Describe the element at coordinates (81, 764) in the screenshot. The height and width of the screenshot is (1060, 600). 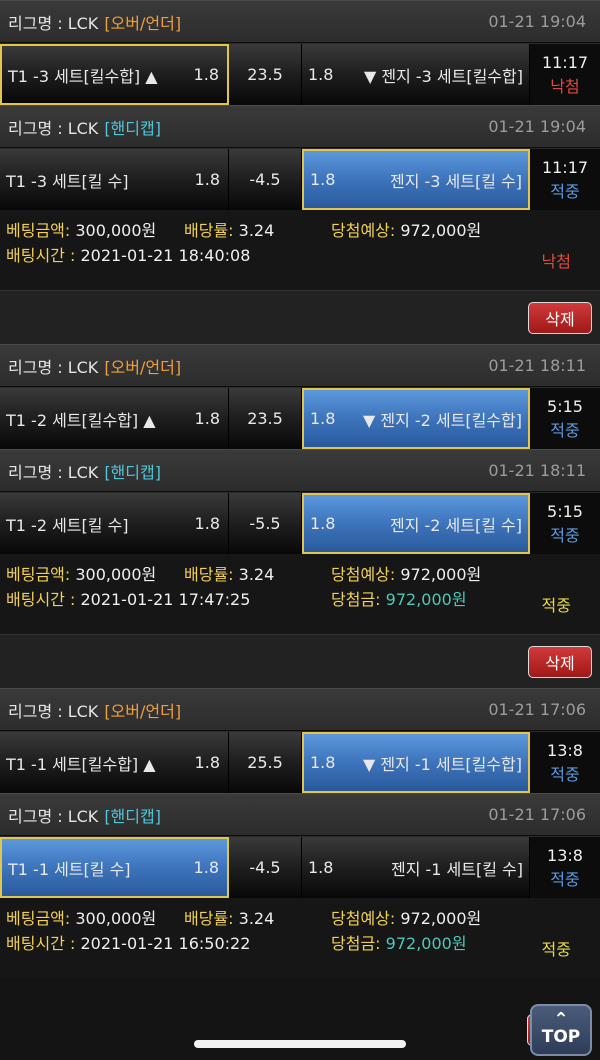
I see `home-team-label: T1 -1 세트[킬수합] ▲` at that location.